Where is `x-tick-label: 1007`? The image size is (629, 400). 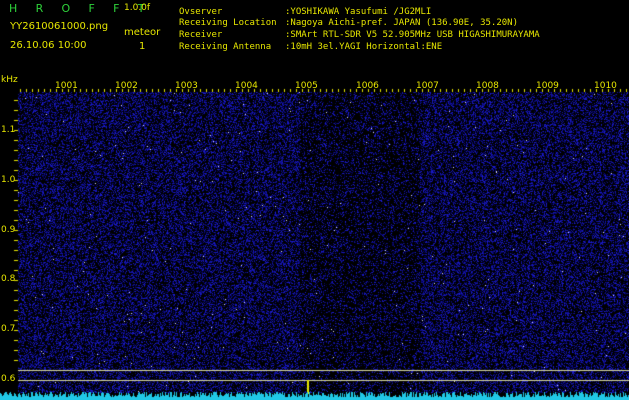
x-tick-label: 1007 is located at coordinates (427, 86).